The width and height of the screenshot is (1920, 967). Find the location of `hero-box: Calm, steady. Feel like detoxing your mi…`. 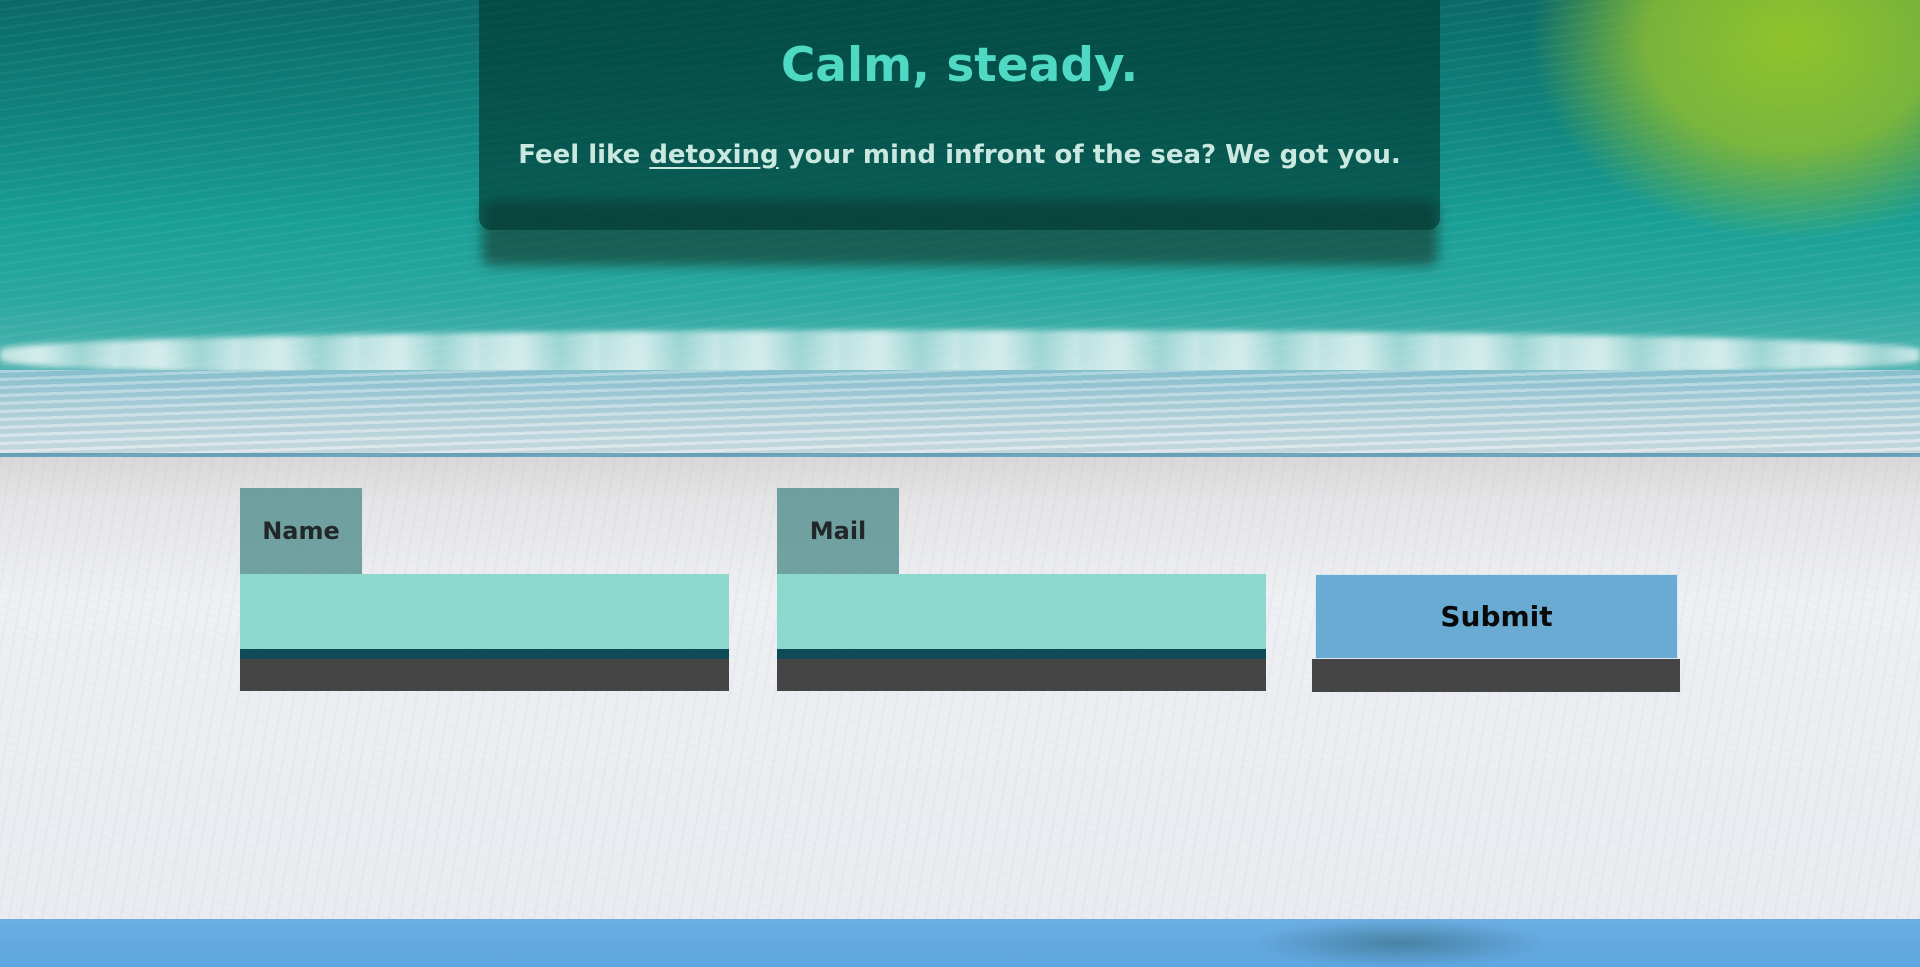

hero-box: Calm, steady. Feel like detoxing your mi… is located at coordinates (959, 115).